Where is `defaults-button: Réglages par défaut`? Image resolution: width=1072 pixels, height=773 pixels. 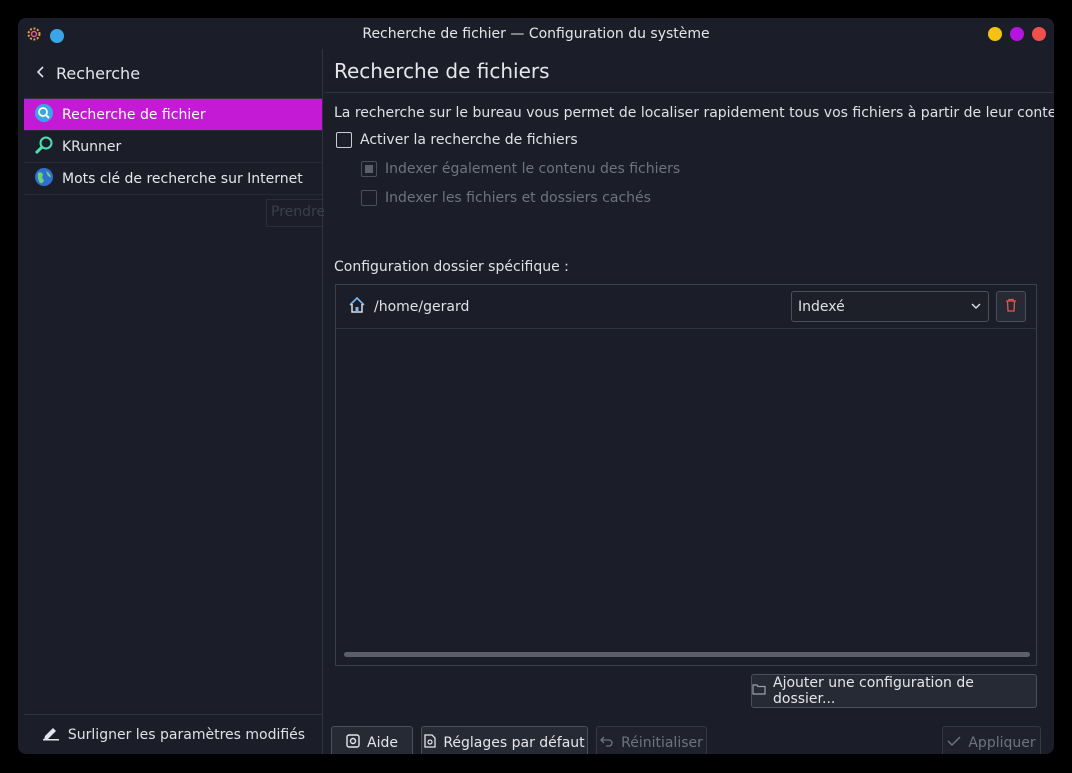
defaults-button: Réglages par défaut is located at coordinates (504, 740).